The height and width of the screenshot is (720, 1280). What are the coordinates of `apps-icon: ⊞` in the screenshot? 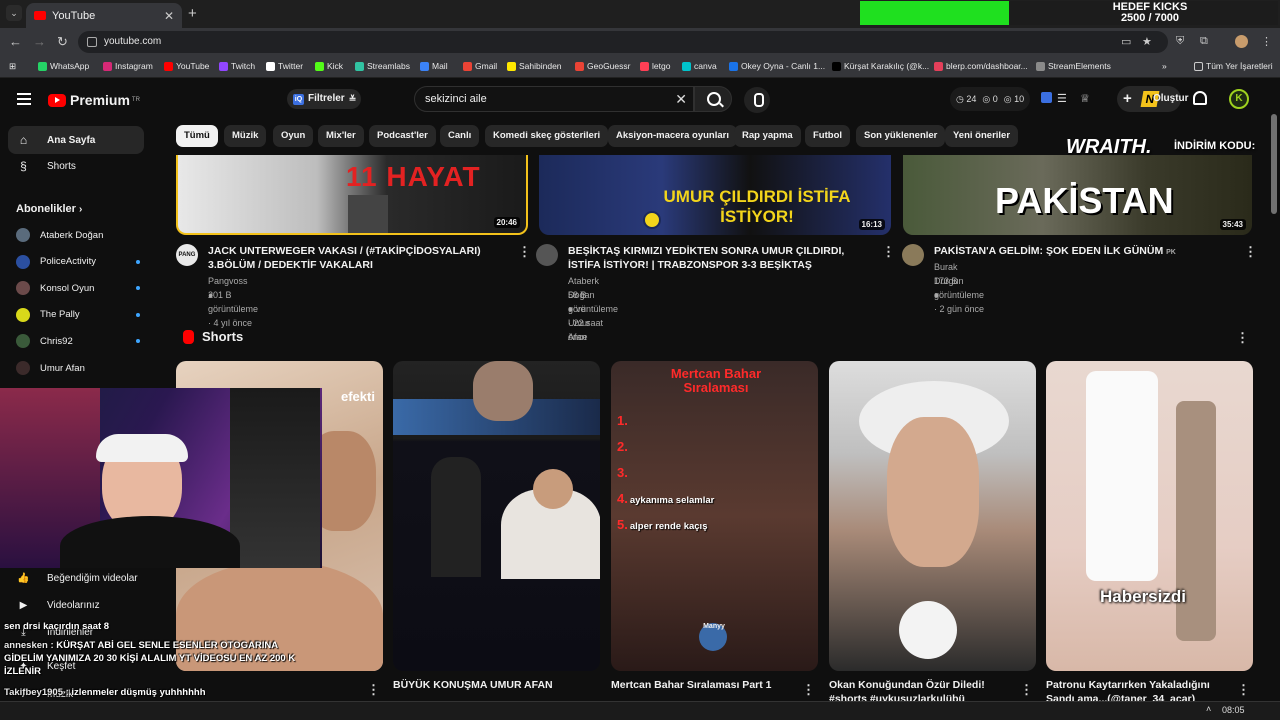 It's located at (12, 66).